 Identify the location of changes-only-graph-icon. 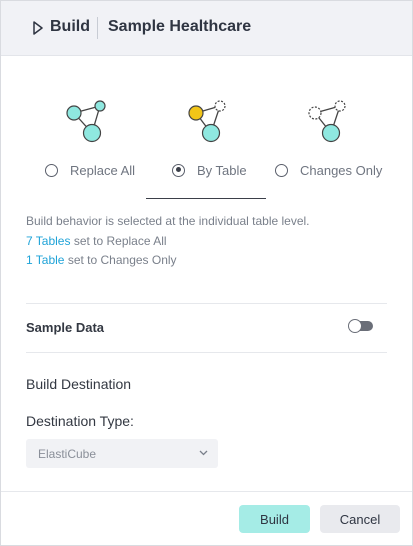
(327, 121).